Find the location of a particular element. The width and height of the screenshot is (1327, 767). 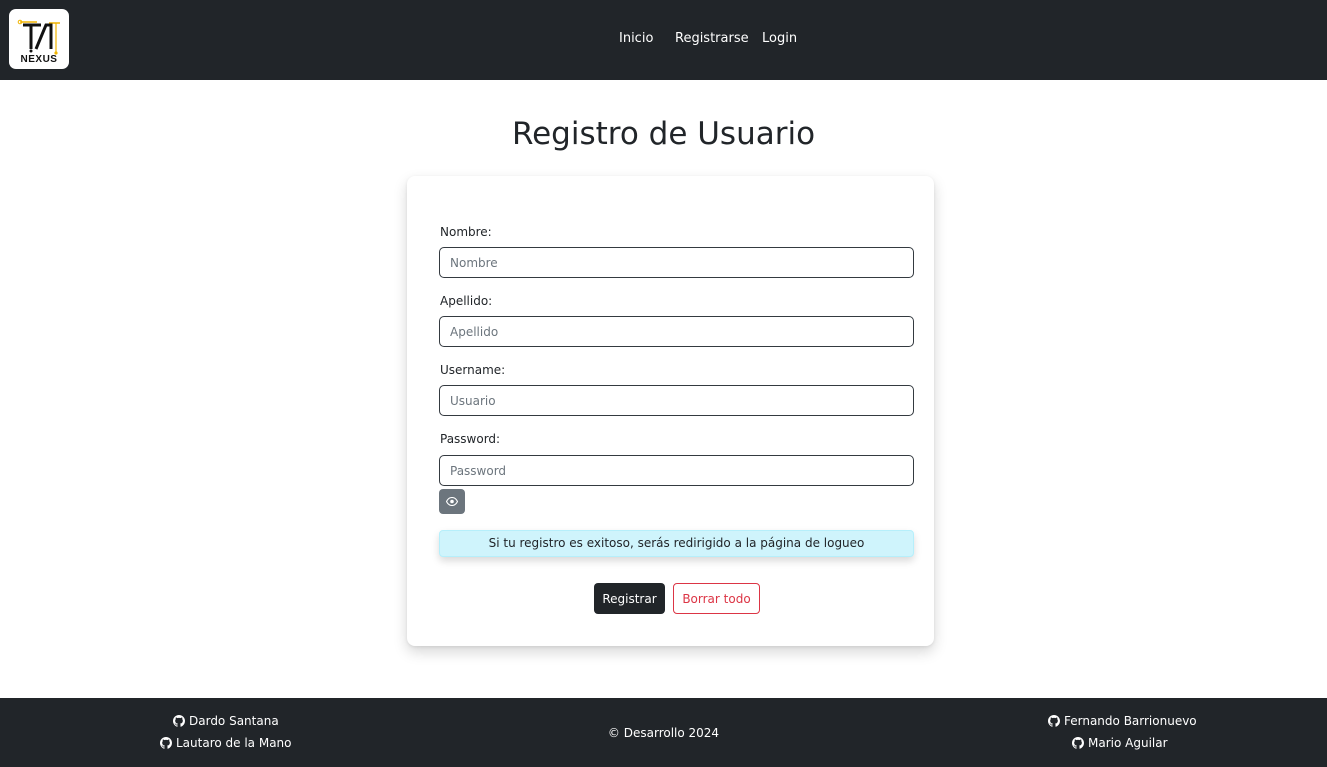

register-button: Registrar is located at coordinates (629, 598).